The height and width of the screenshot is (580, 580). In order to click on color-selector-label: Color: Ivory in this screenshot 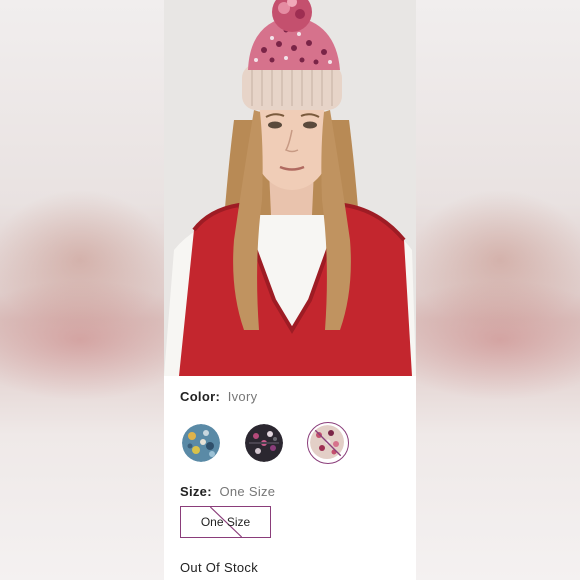, I will do `click(218, 396)`.